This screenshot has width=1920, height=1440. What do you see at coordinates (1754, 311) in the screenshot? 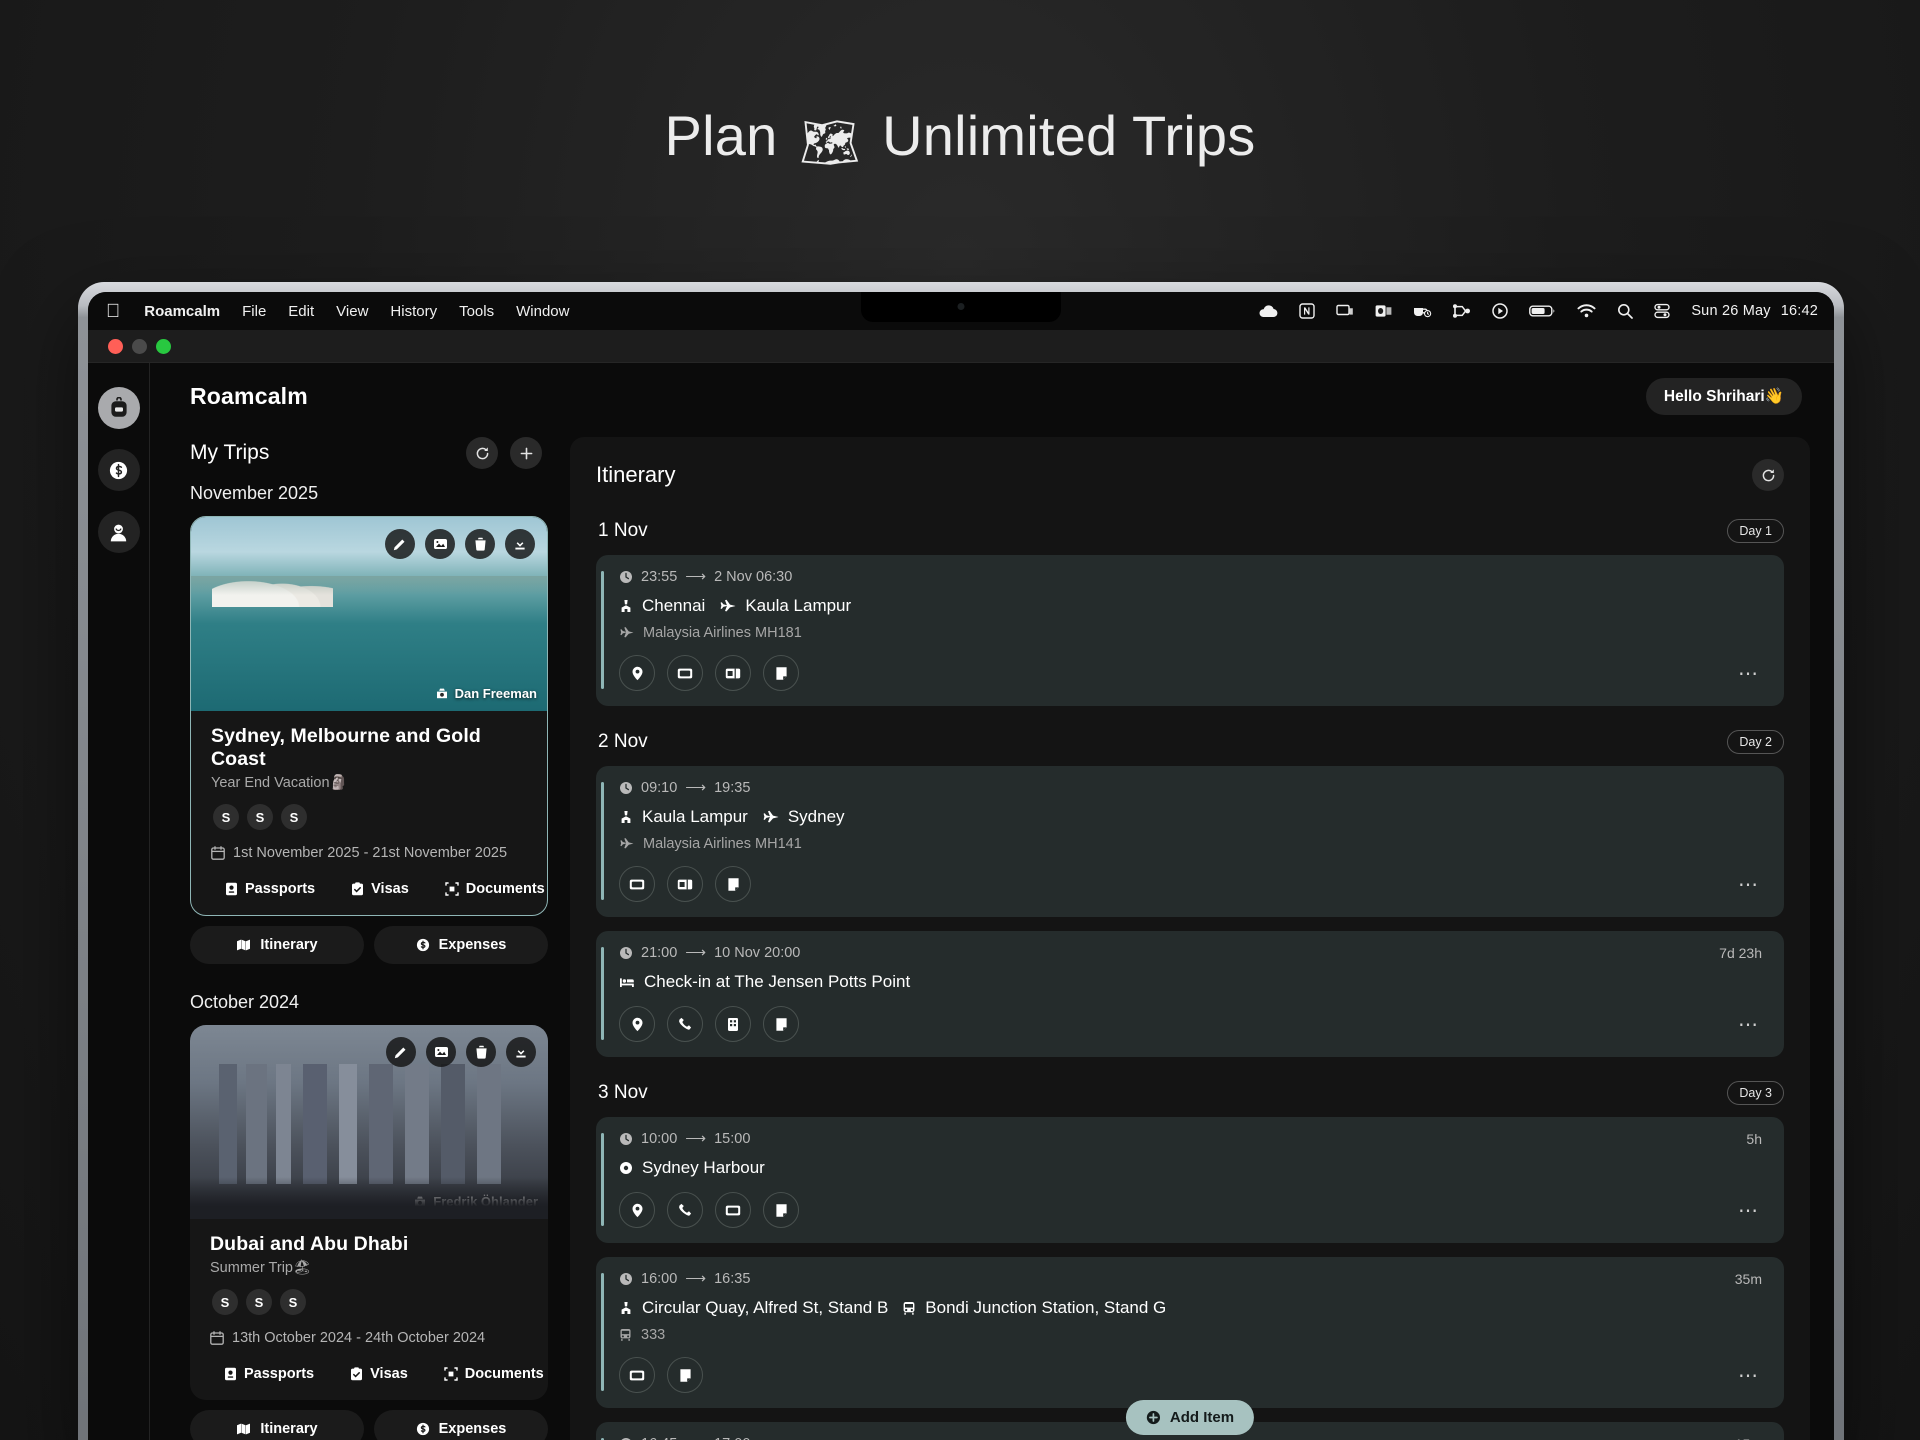
I see `menubar-clock: Sun 26 May 16:42` at bounding box center [1754, 311].